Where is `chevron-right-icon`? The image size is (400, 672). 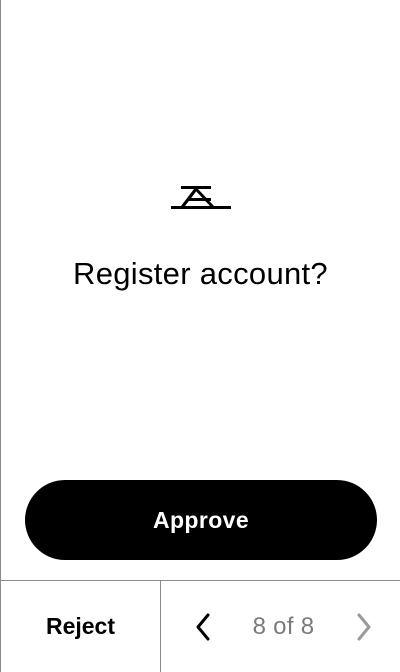
chevron-right-icon is located at coordinates (364, 626).